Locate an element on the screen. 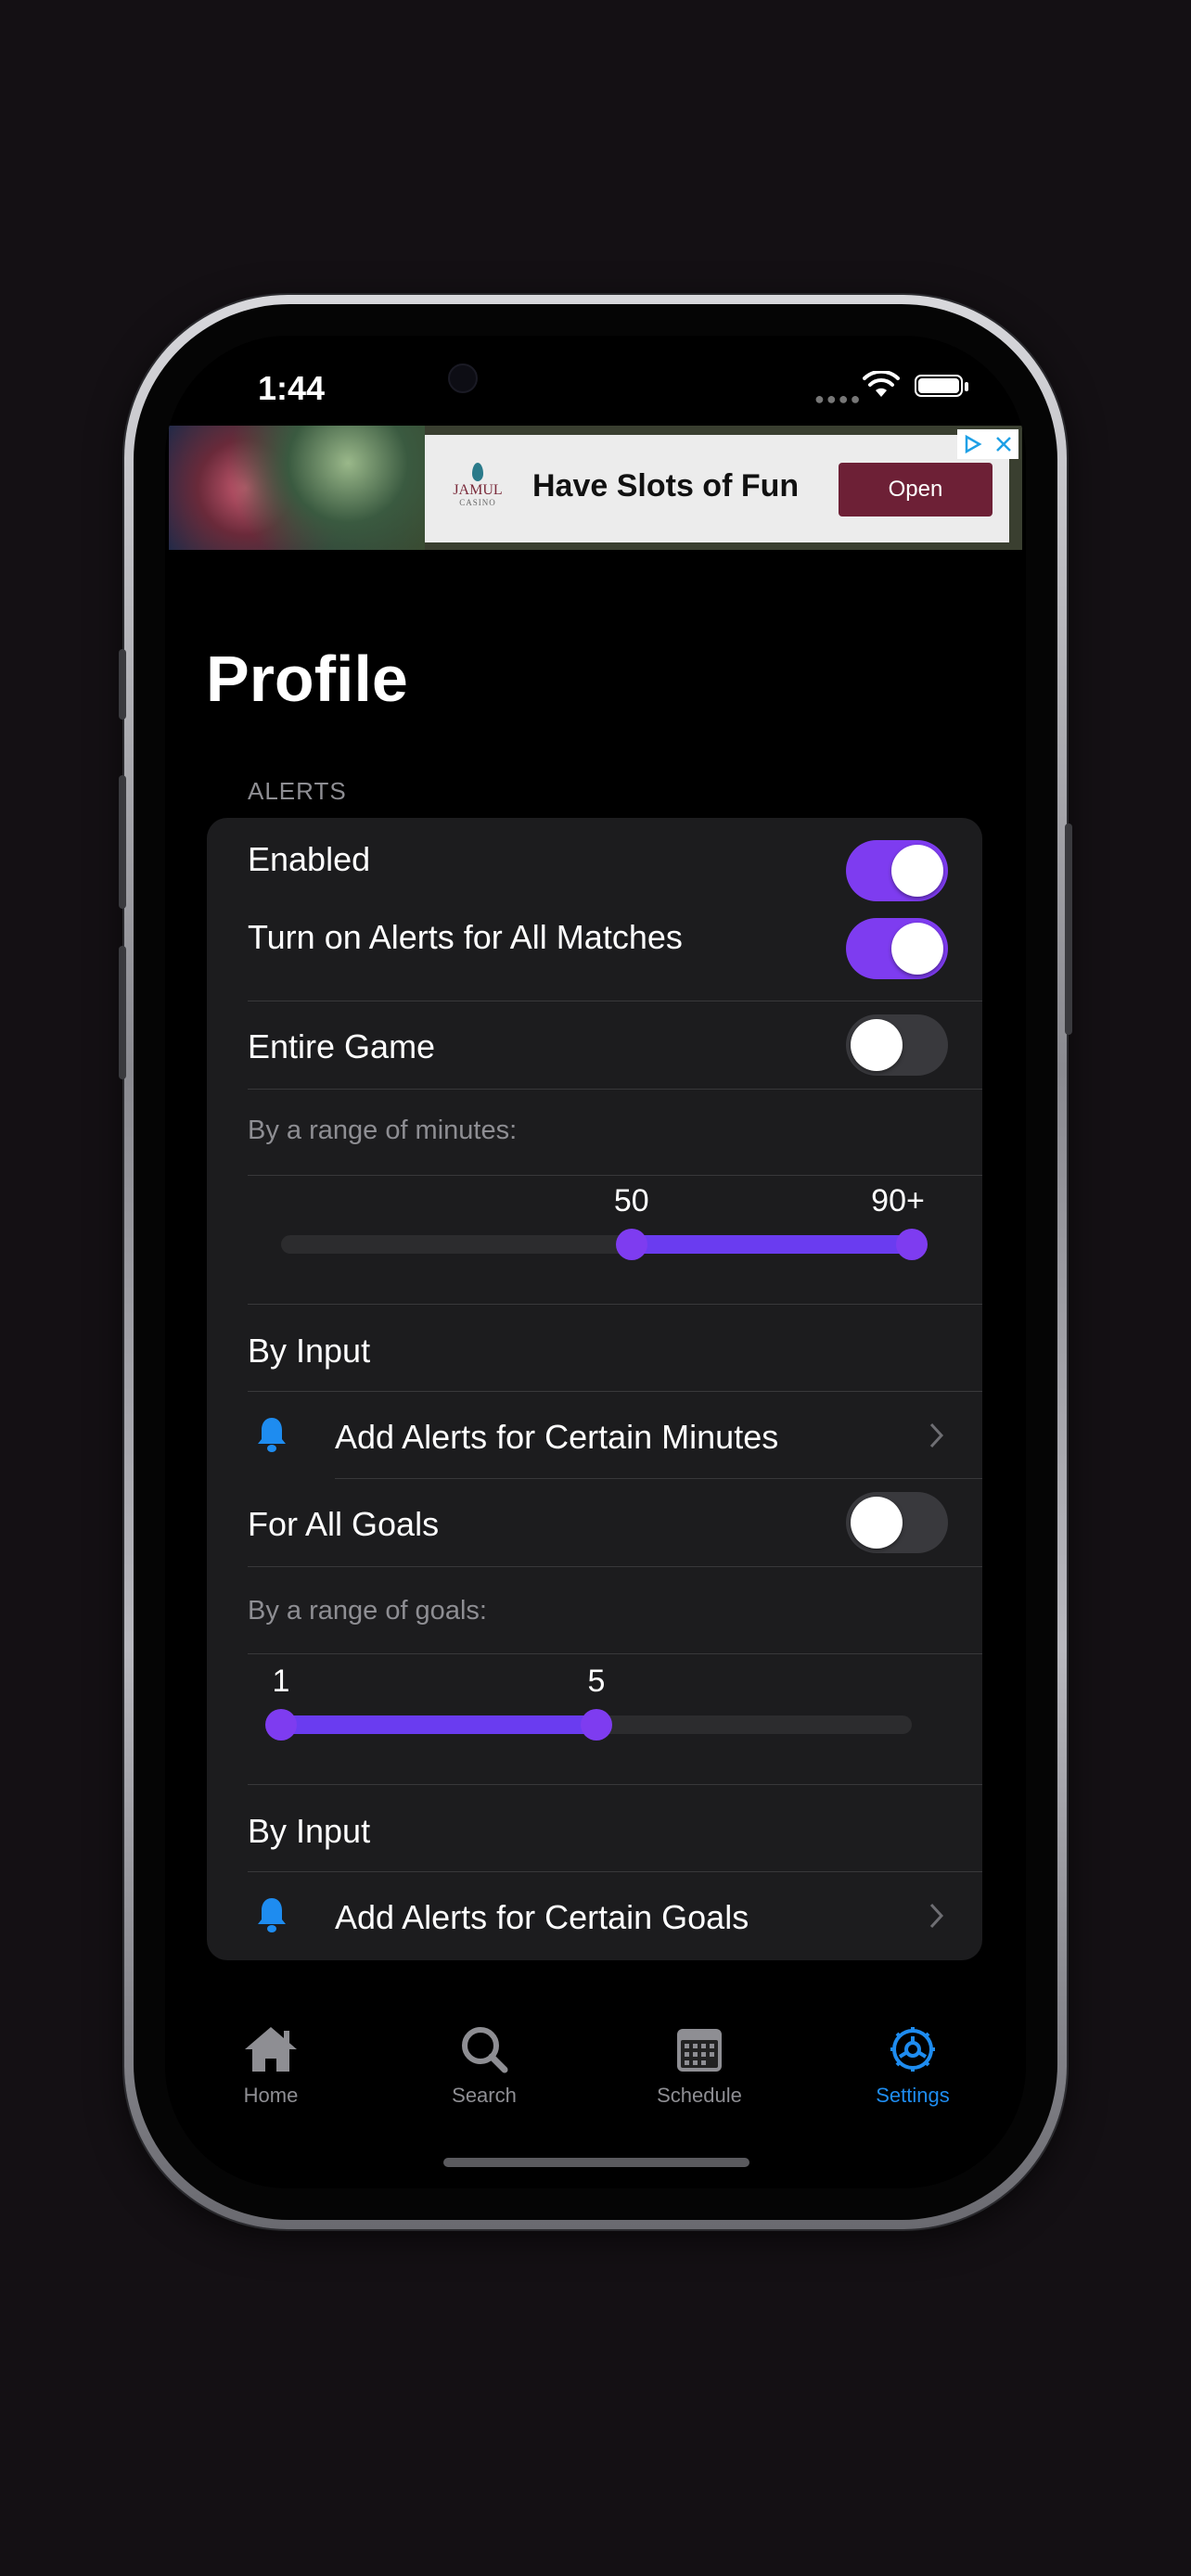 The width and height of the screenshot is (1191, 2576). ad-choices is located at coordinates (988, 444).